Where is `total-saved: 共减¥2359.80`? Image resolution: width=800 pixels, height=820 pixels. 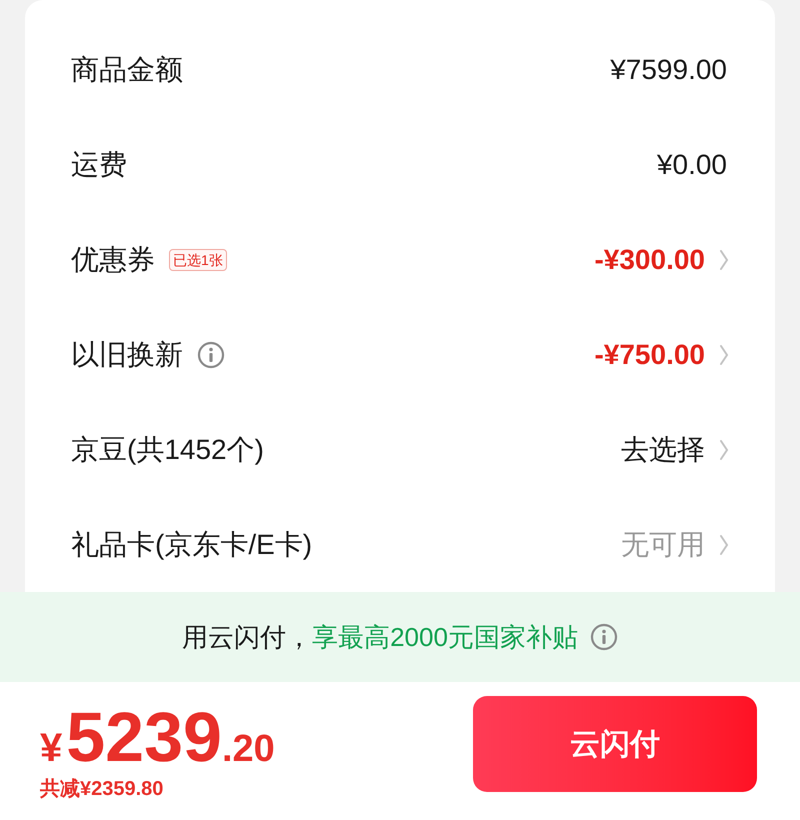 total-saved: 共减¥2359.80 is located at coordinates (102, 789).